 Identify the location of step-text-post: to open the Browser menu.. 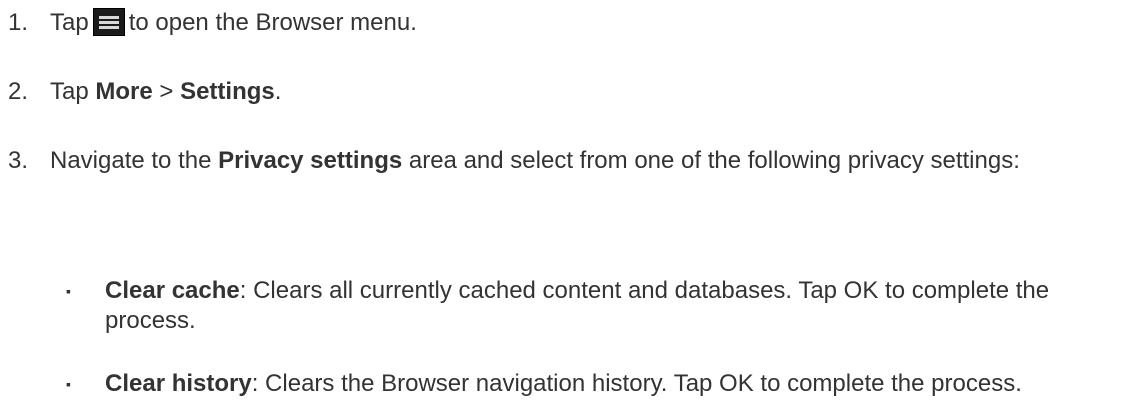
(272, 22).